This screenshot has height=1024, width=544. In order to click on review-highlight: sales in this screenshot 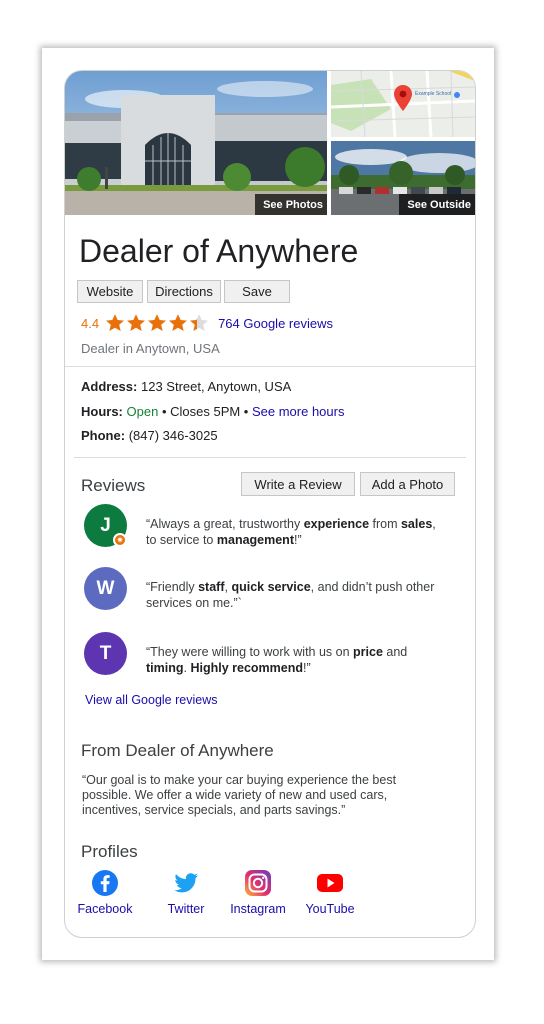, I will do `click(416, 524)`.